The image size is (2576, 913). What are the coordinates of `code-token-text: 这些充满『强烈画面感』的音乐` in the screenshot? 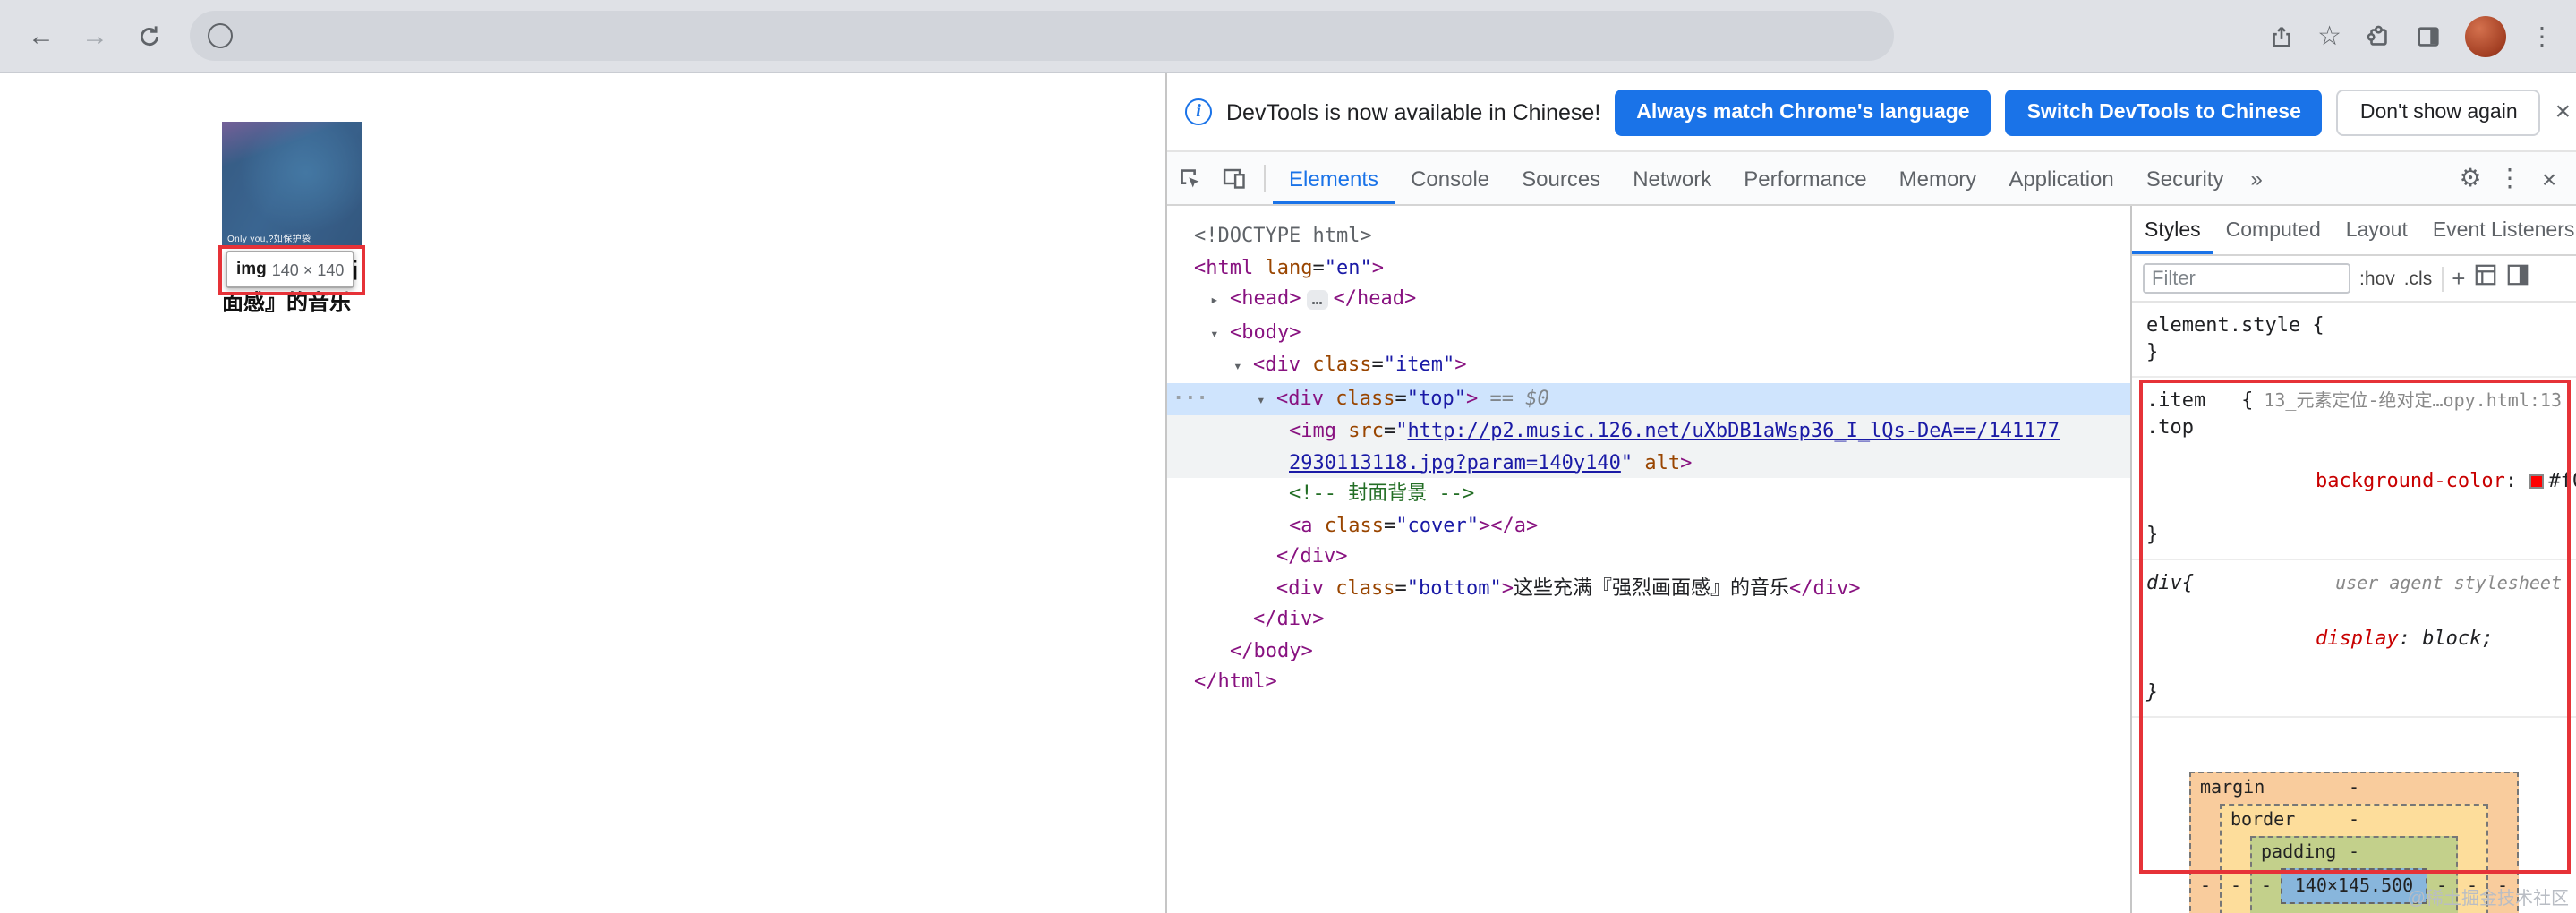 It's located at (1651, 587).